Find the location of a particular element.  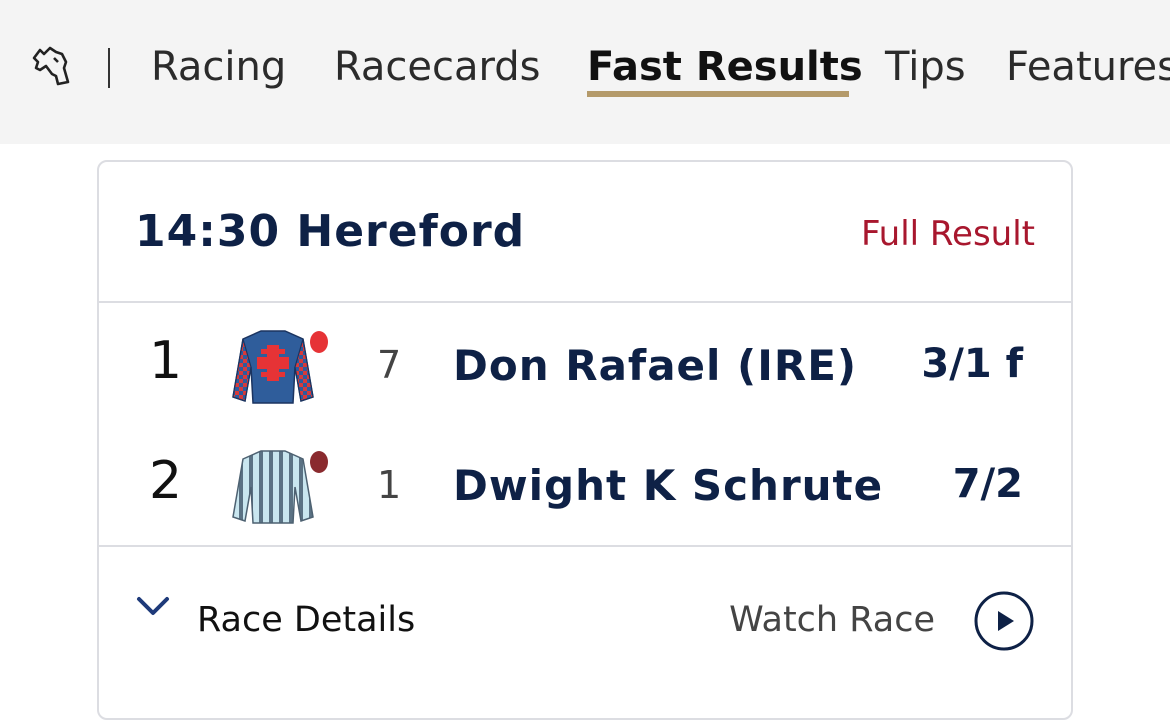

saddlecloth-number: 7 is located at coordinates (389, 365).